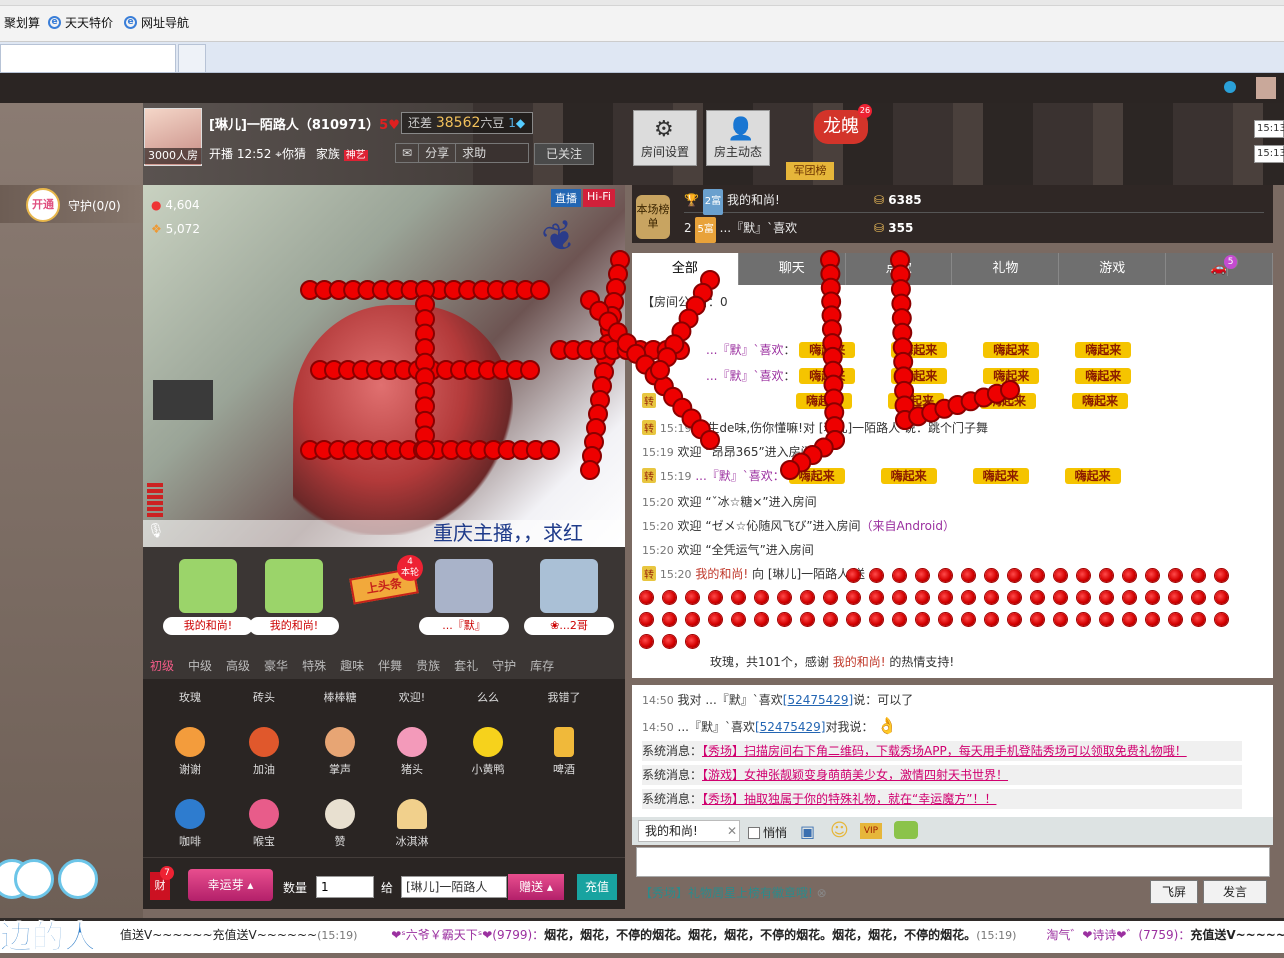 The width and height of the screenshot is (1284, 958). I want to click on gift-tab: 特殊, so click(314, 667).